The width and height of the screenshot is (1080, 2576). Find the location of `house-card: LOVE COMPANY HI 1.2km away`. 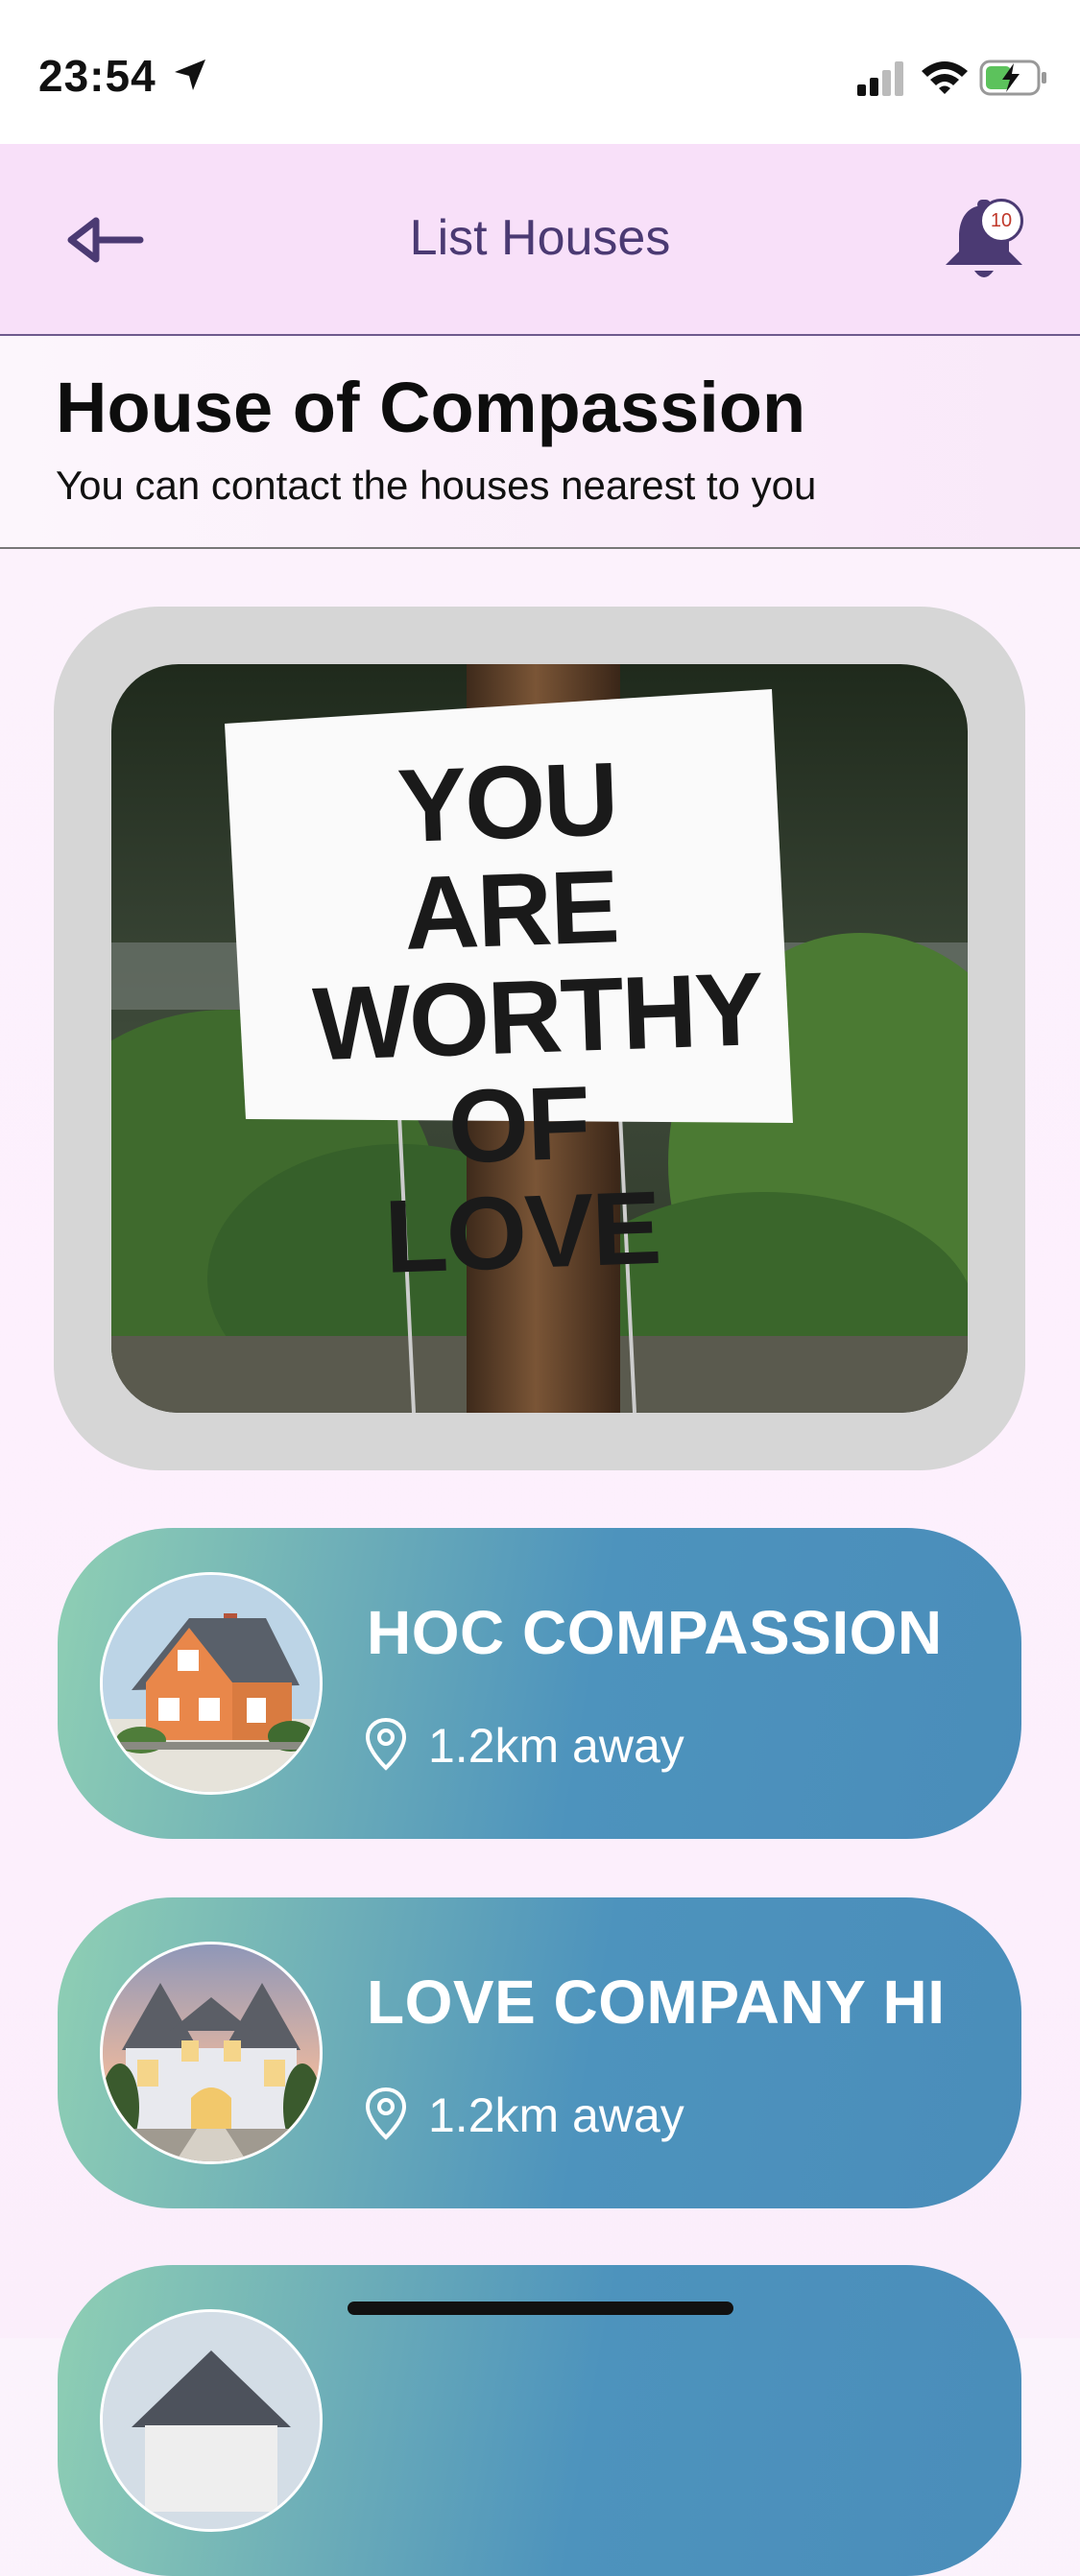

house-card: LOVE COMPANY HI 1.2km away is located at coordinates (539, 2052).